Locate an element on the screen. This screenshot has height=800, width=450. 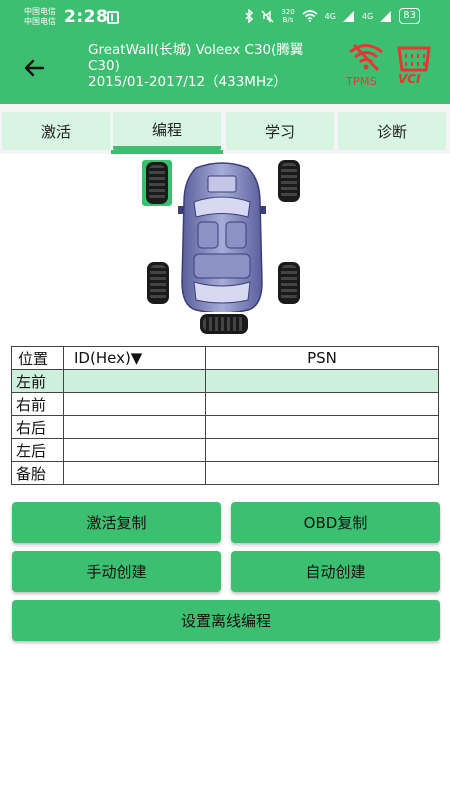
carrier-2: 中国电信 is located at coordinates (40, 21).